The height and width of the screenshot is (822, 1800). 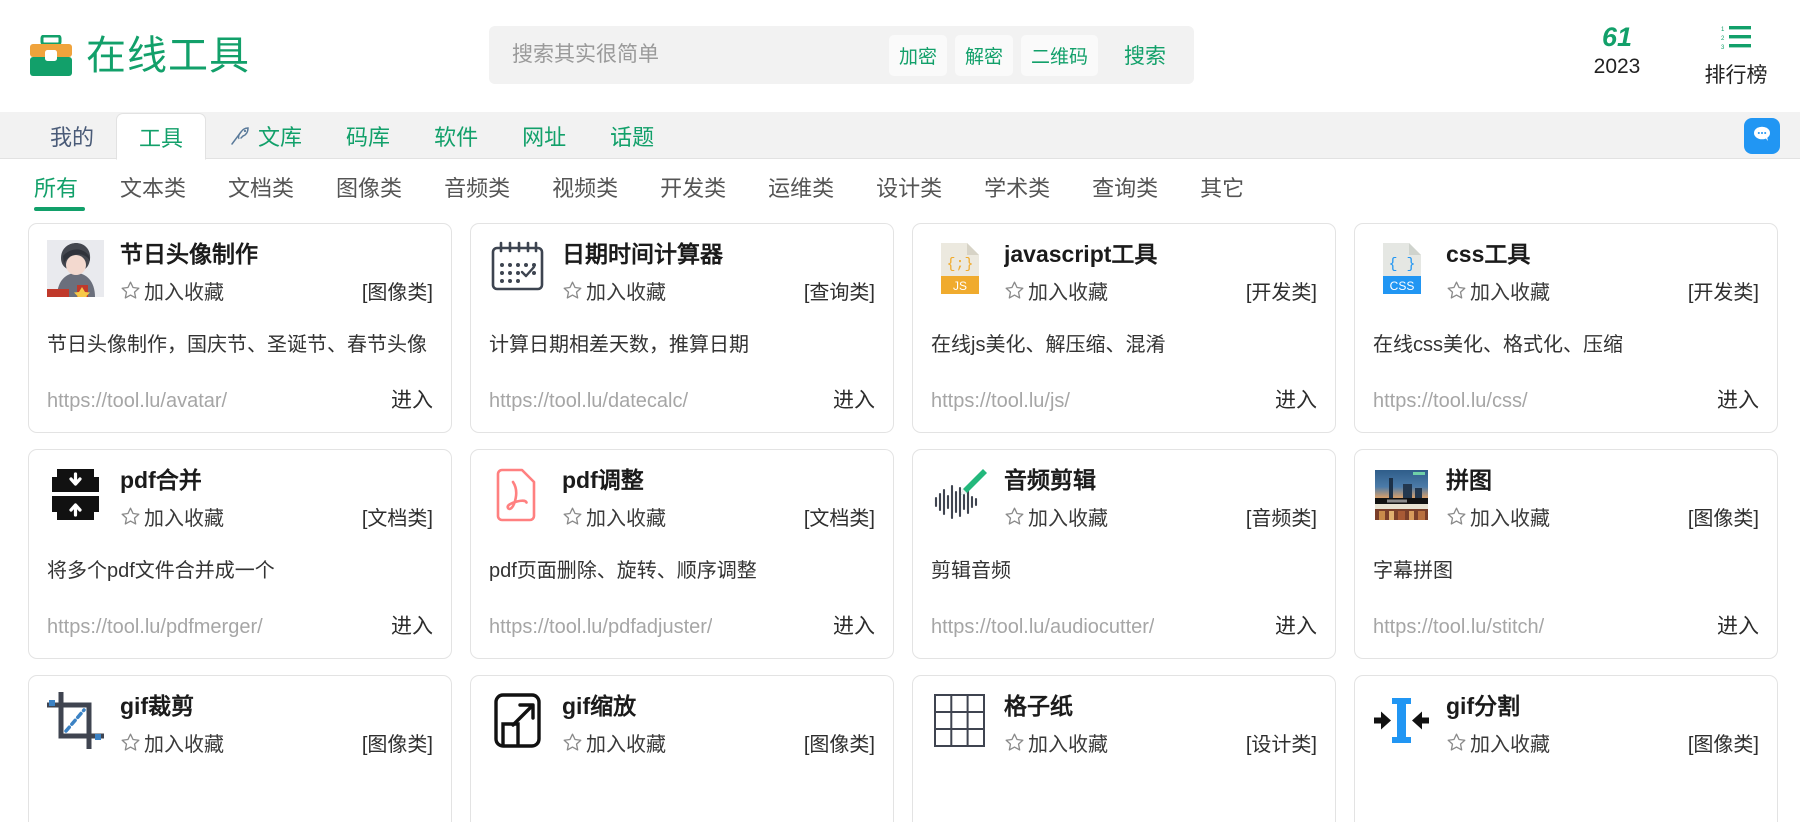 I want to click on category-query: 查询类, so click(x=1125, y=189).